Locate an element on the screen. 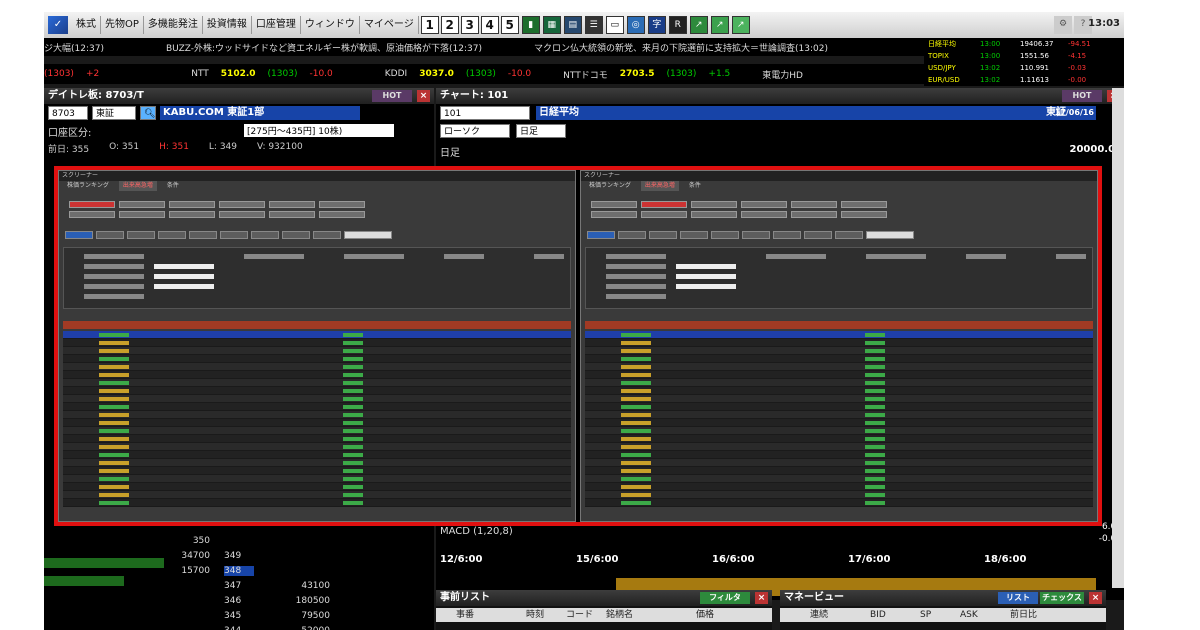 The height and width of the screenshot is (630, 1200). blank-window-icon: ▭ is located at coordinates (614, 25).